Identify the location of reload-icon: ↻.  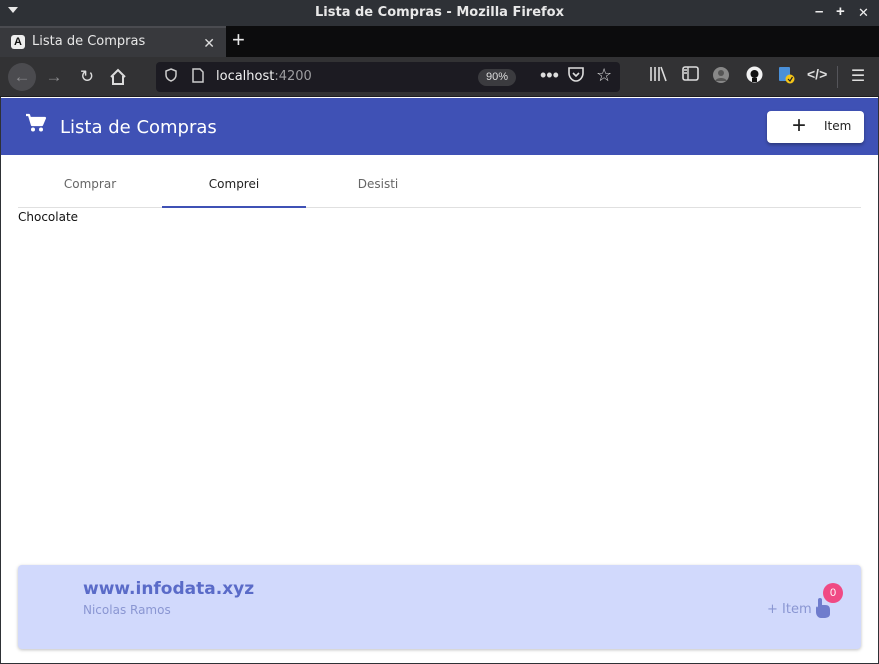
(87, 76).